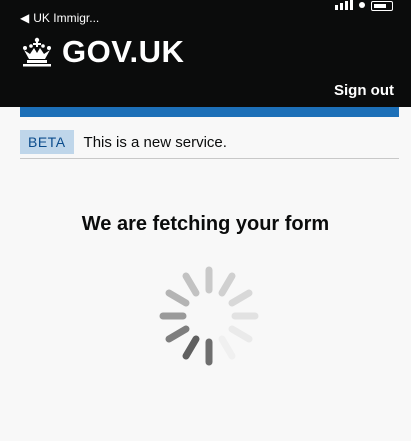 The width and height of the screenshot is (411, 441). What do you see at coordinates (209, 318) in the screenshot?
I see `loading-spinner-icon` at bounding box center [209, 318].